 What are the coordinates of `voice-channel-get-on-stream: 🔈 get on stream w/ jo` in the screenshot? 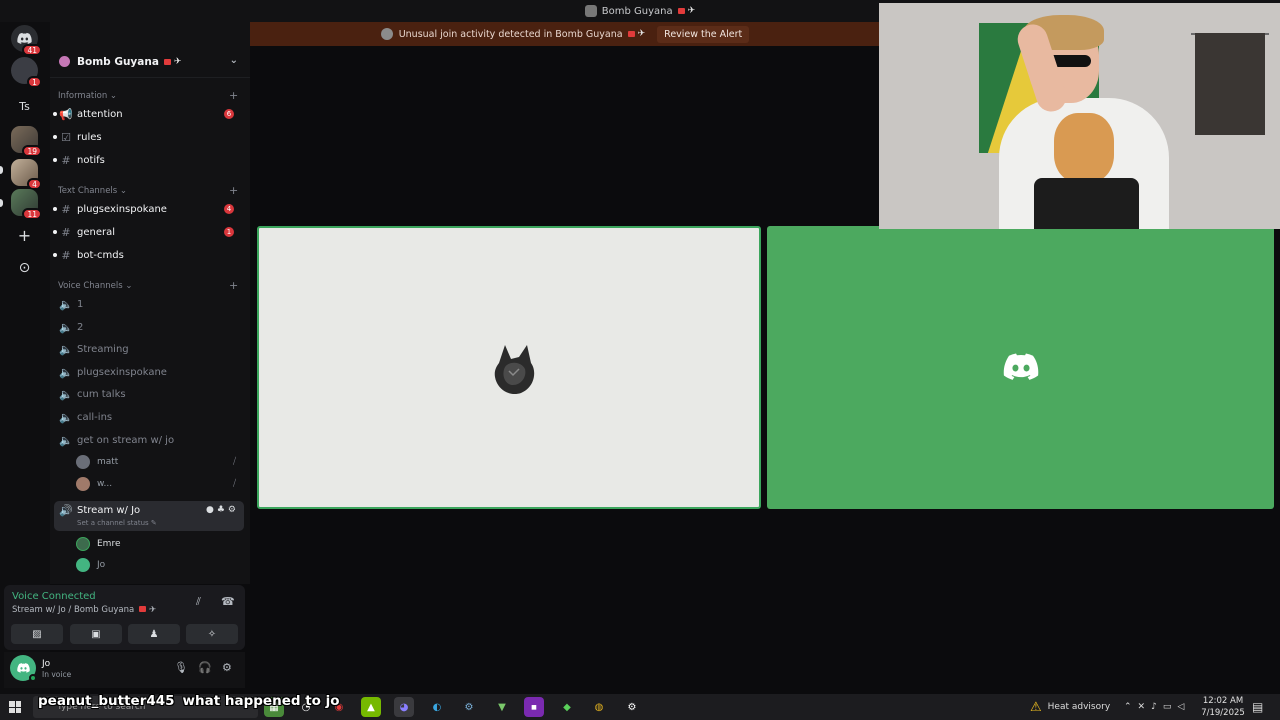 It's located at (149, 440).